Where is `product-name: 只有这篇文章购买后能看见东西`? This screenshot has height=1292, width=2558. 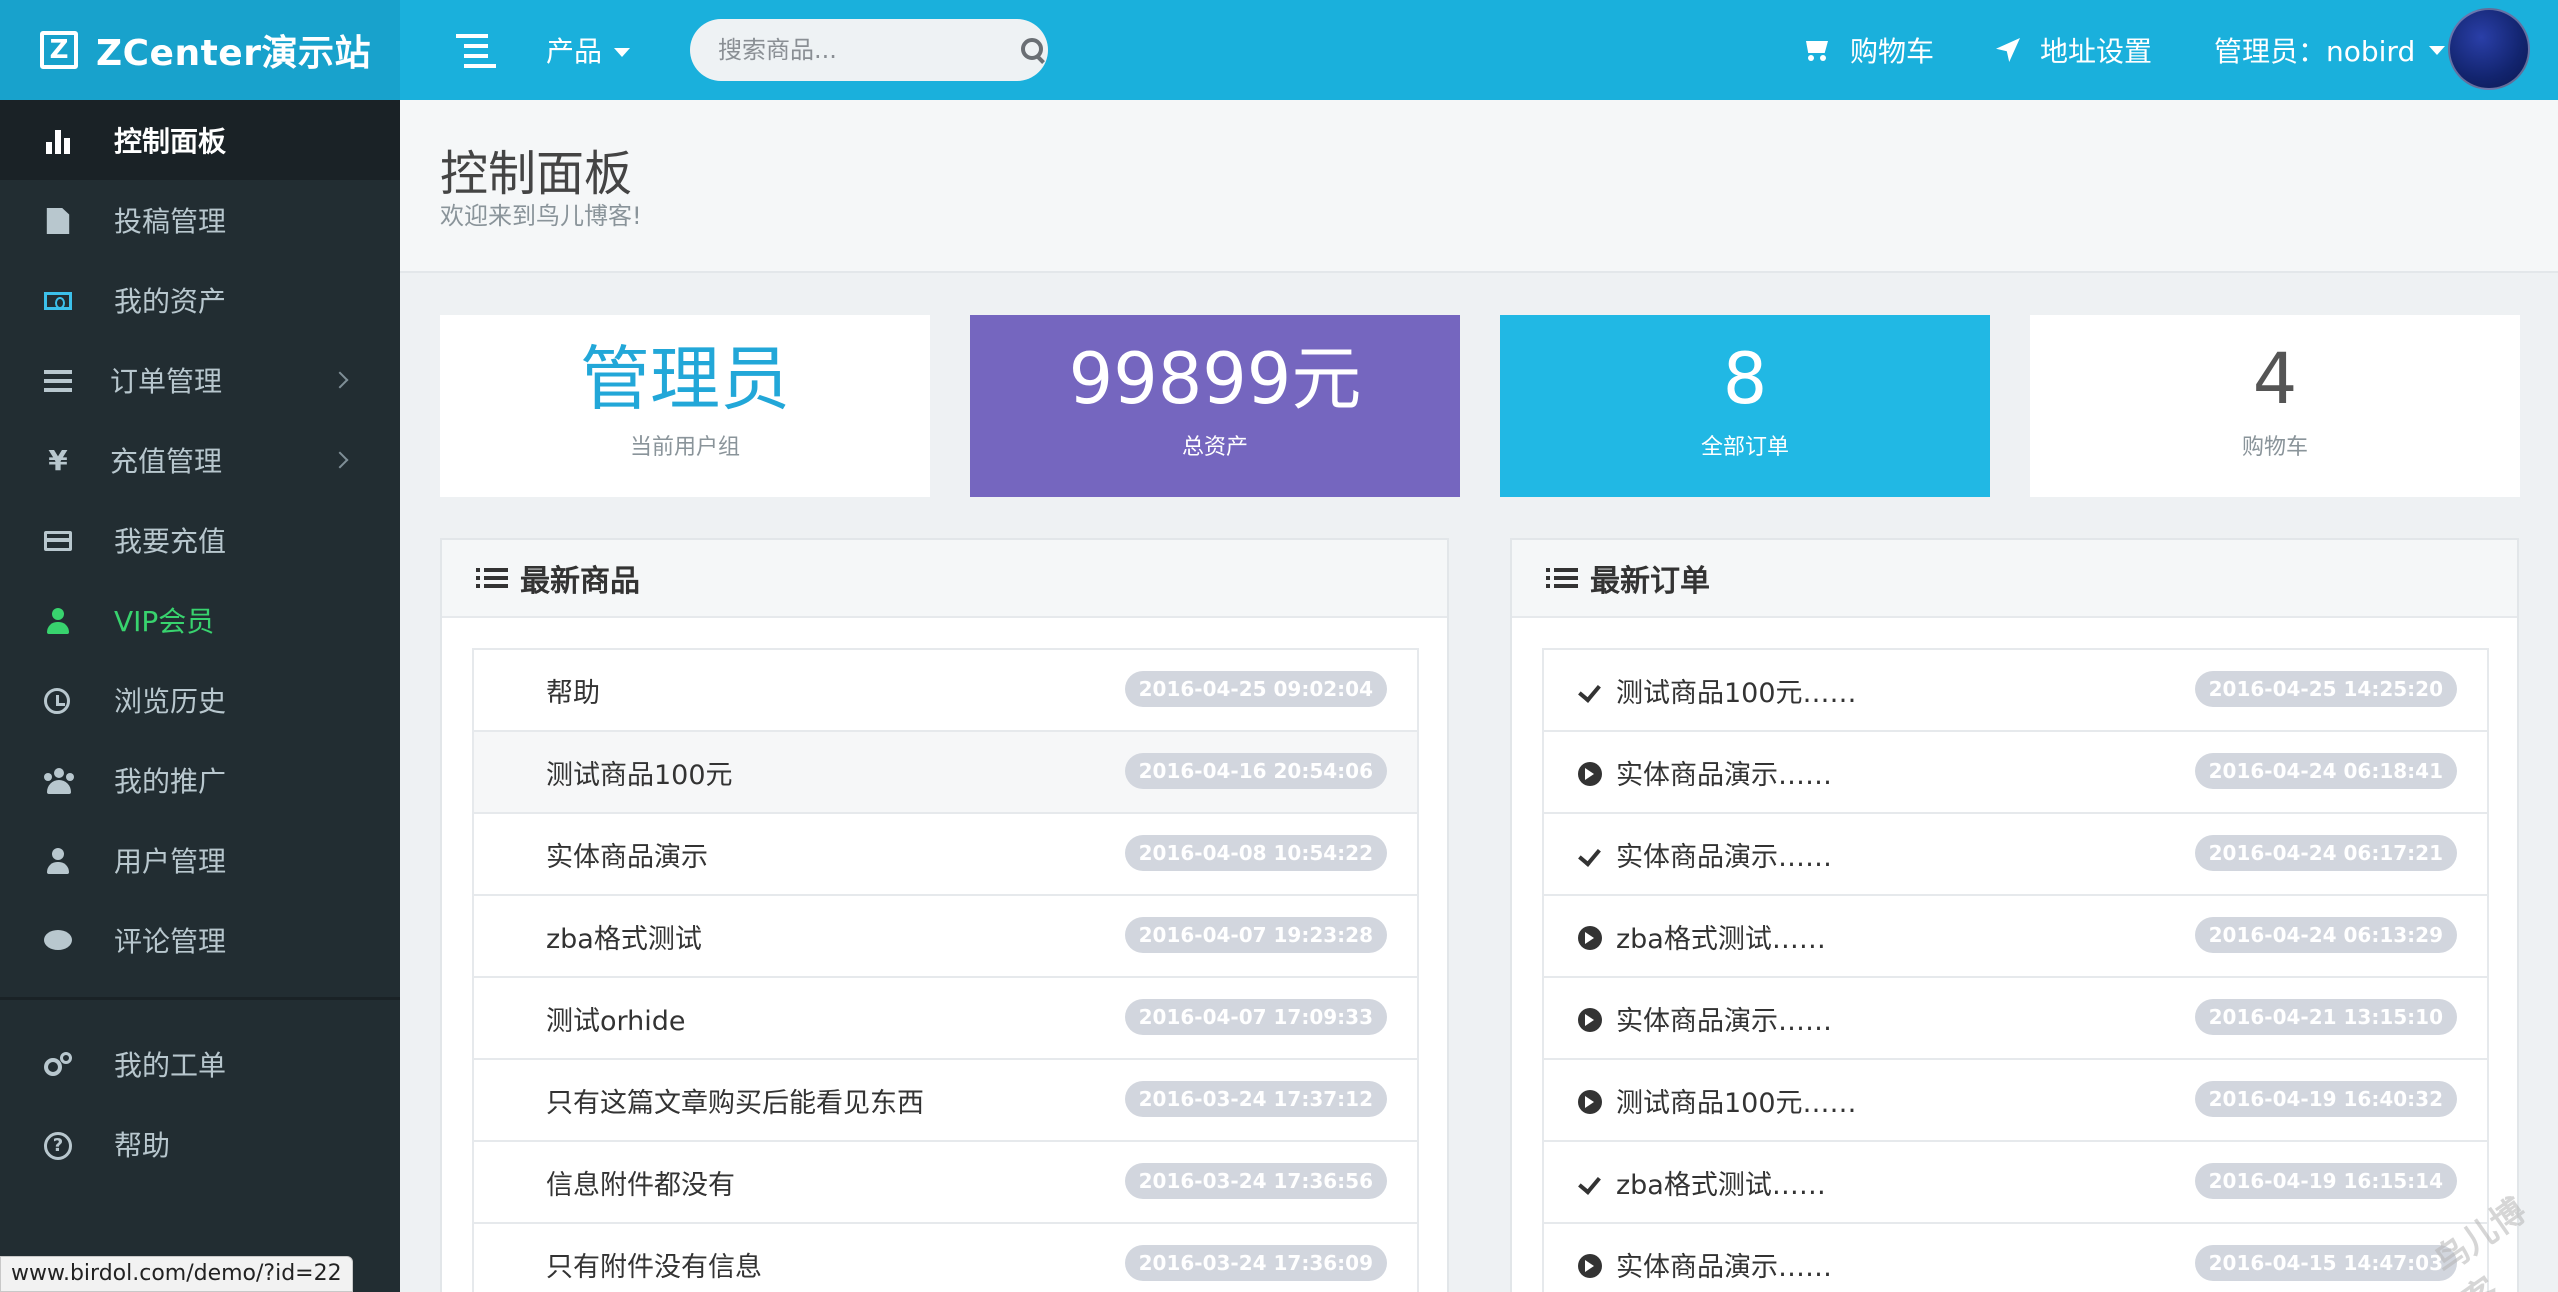 product-name: 只有这篇文章购买后能看见东西 is located at coordinates (735, 1103).